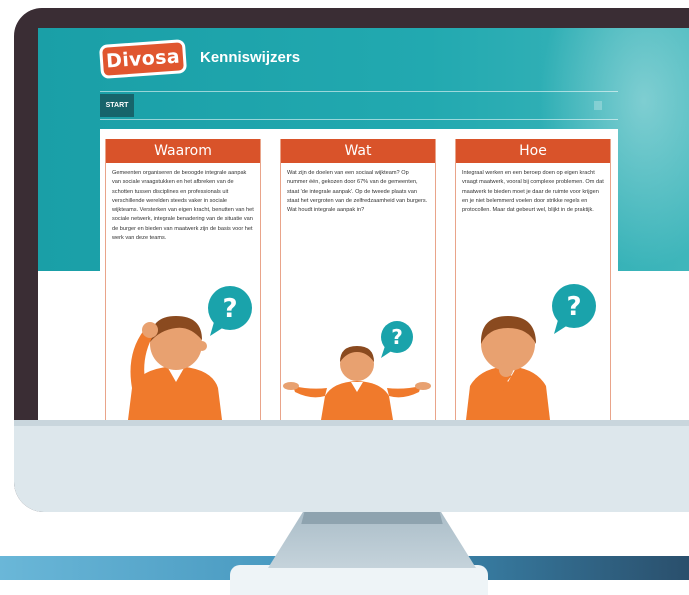 This screenshot has height=595, width=689. What do you see at coordinates (598, 105) in the screenshot?
I see `nav-search-icon` at bounding box center [598, 105].